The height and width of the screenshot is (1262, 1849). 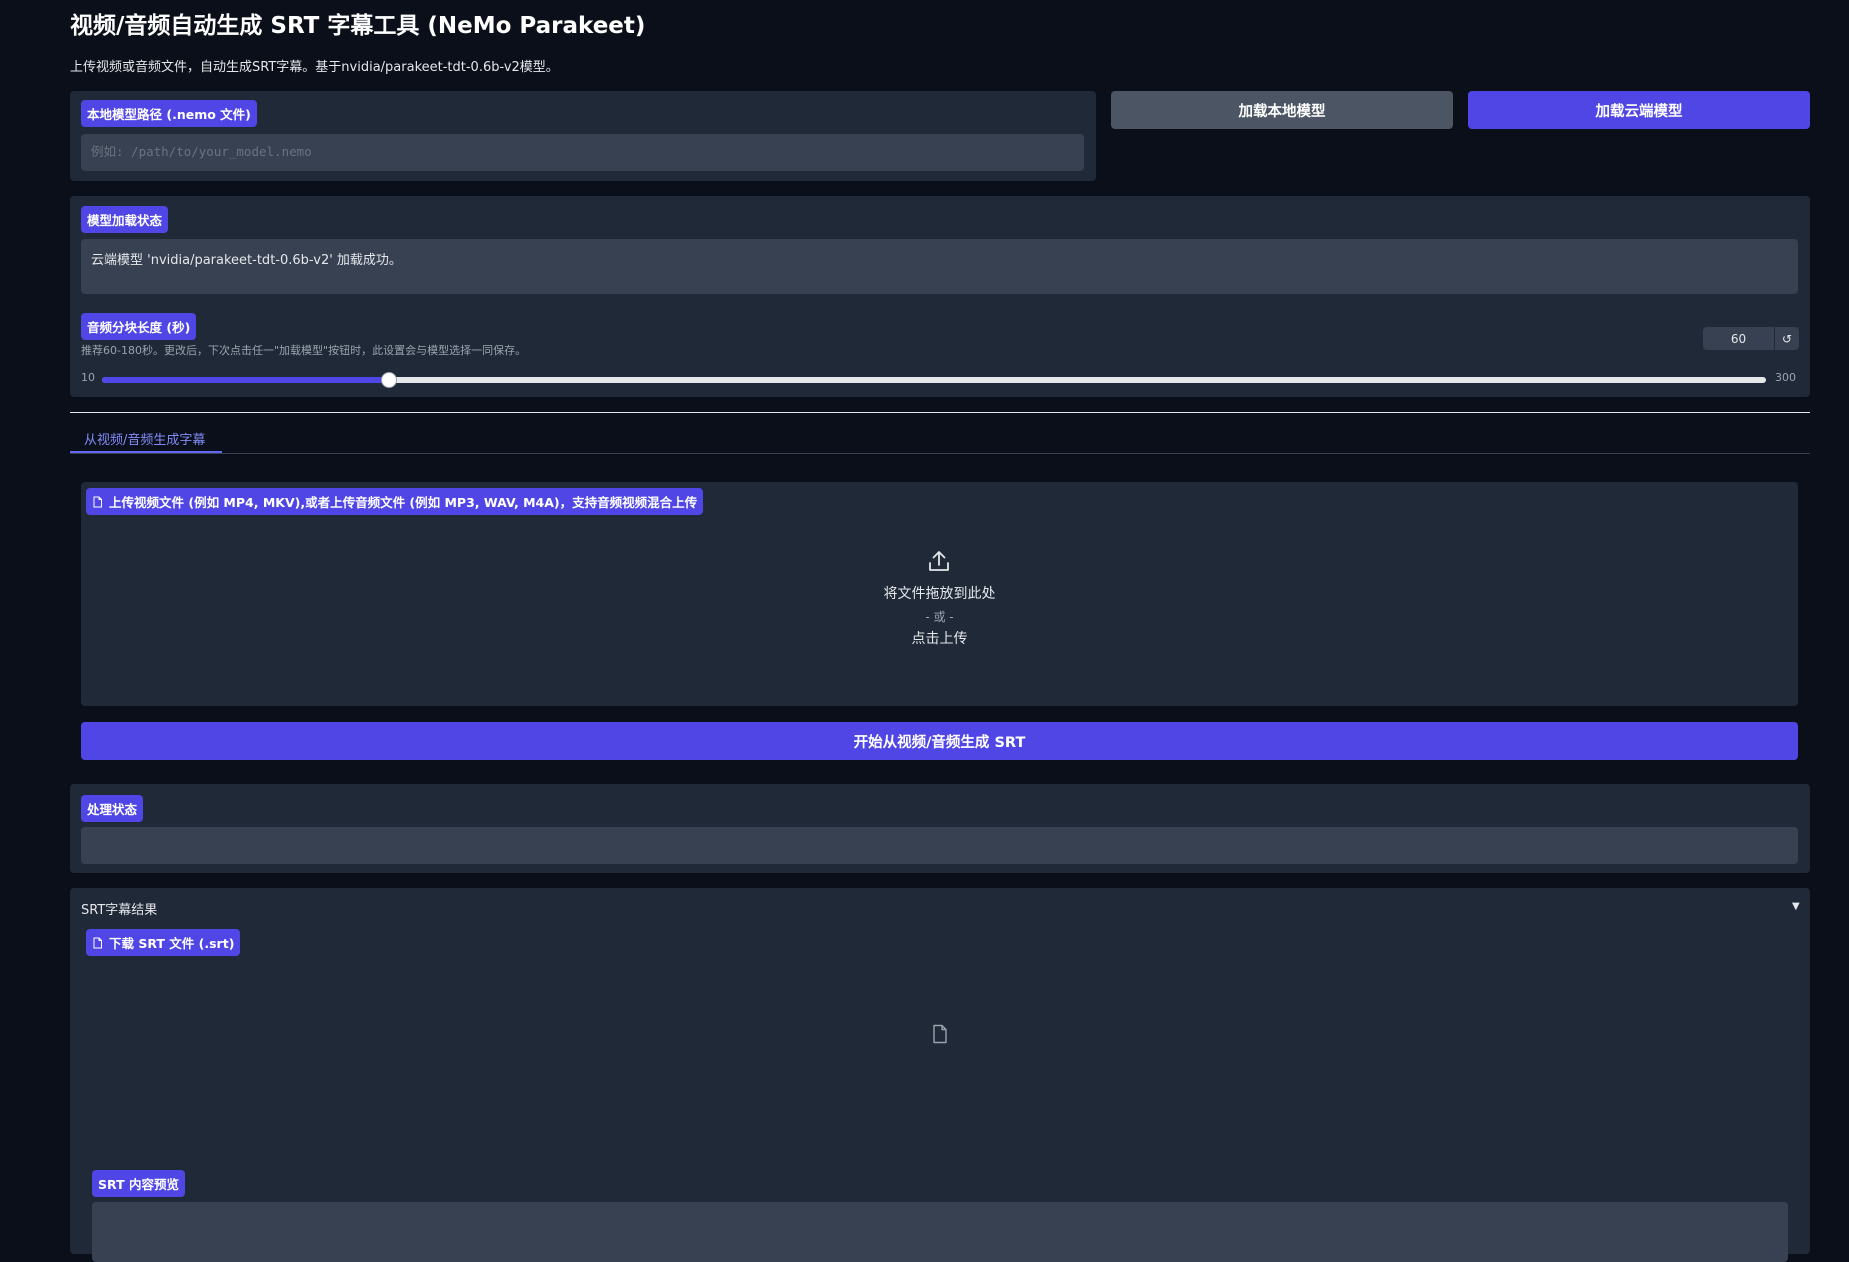 I want to click on chunk-length-slider-track, so click(x=934, y=380).